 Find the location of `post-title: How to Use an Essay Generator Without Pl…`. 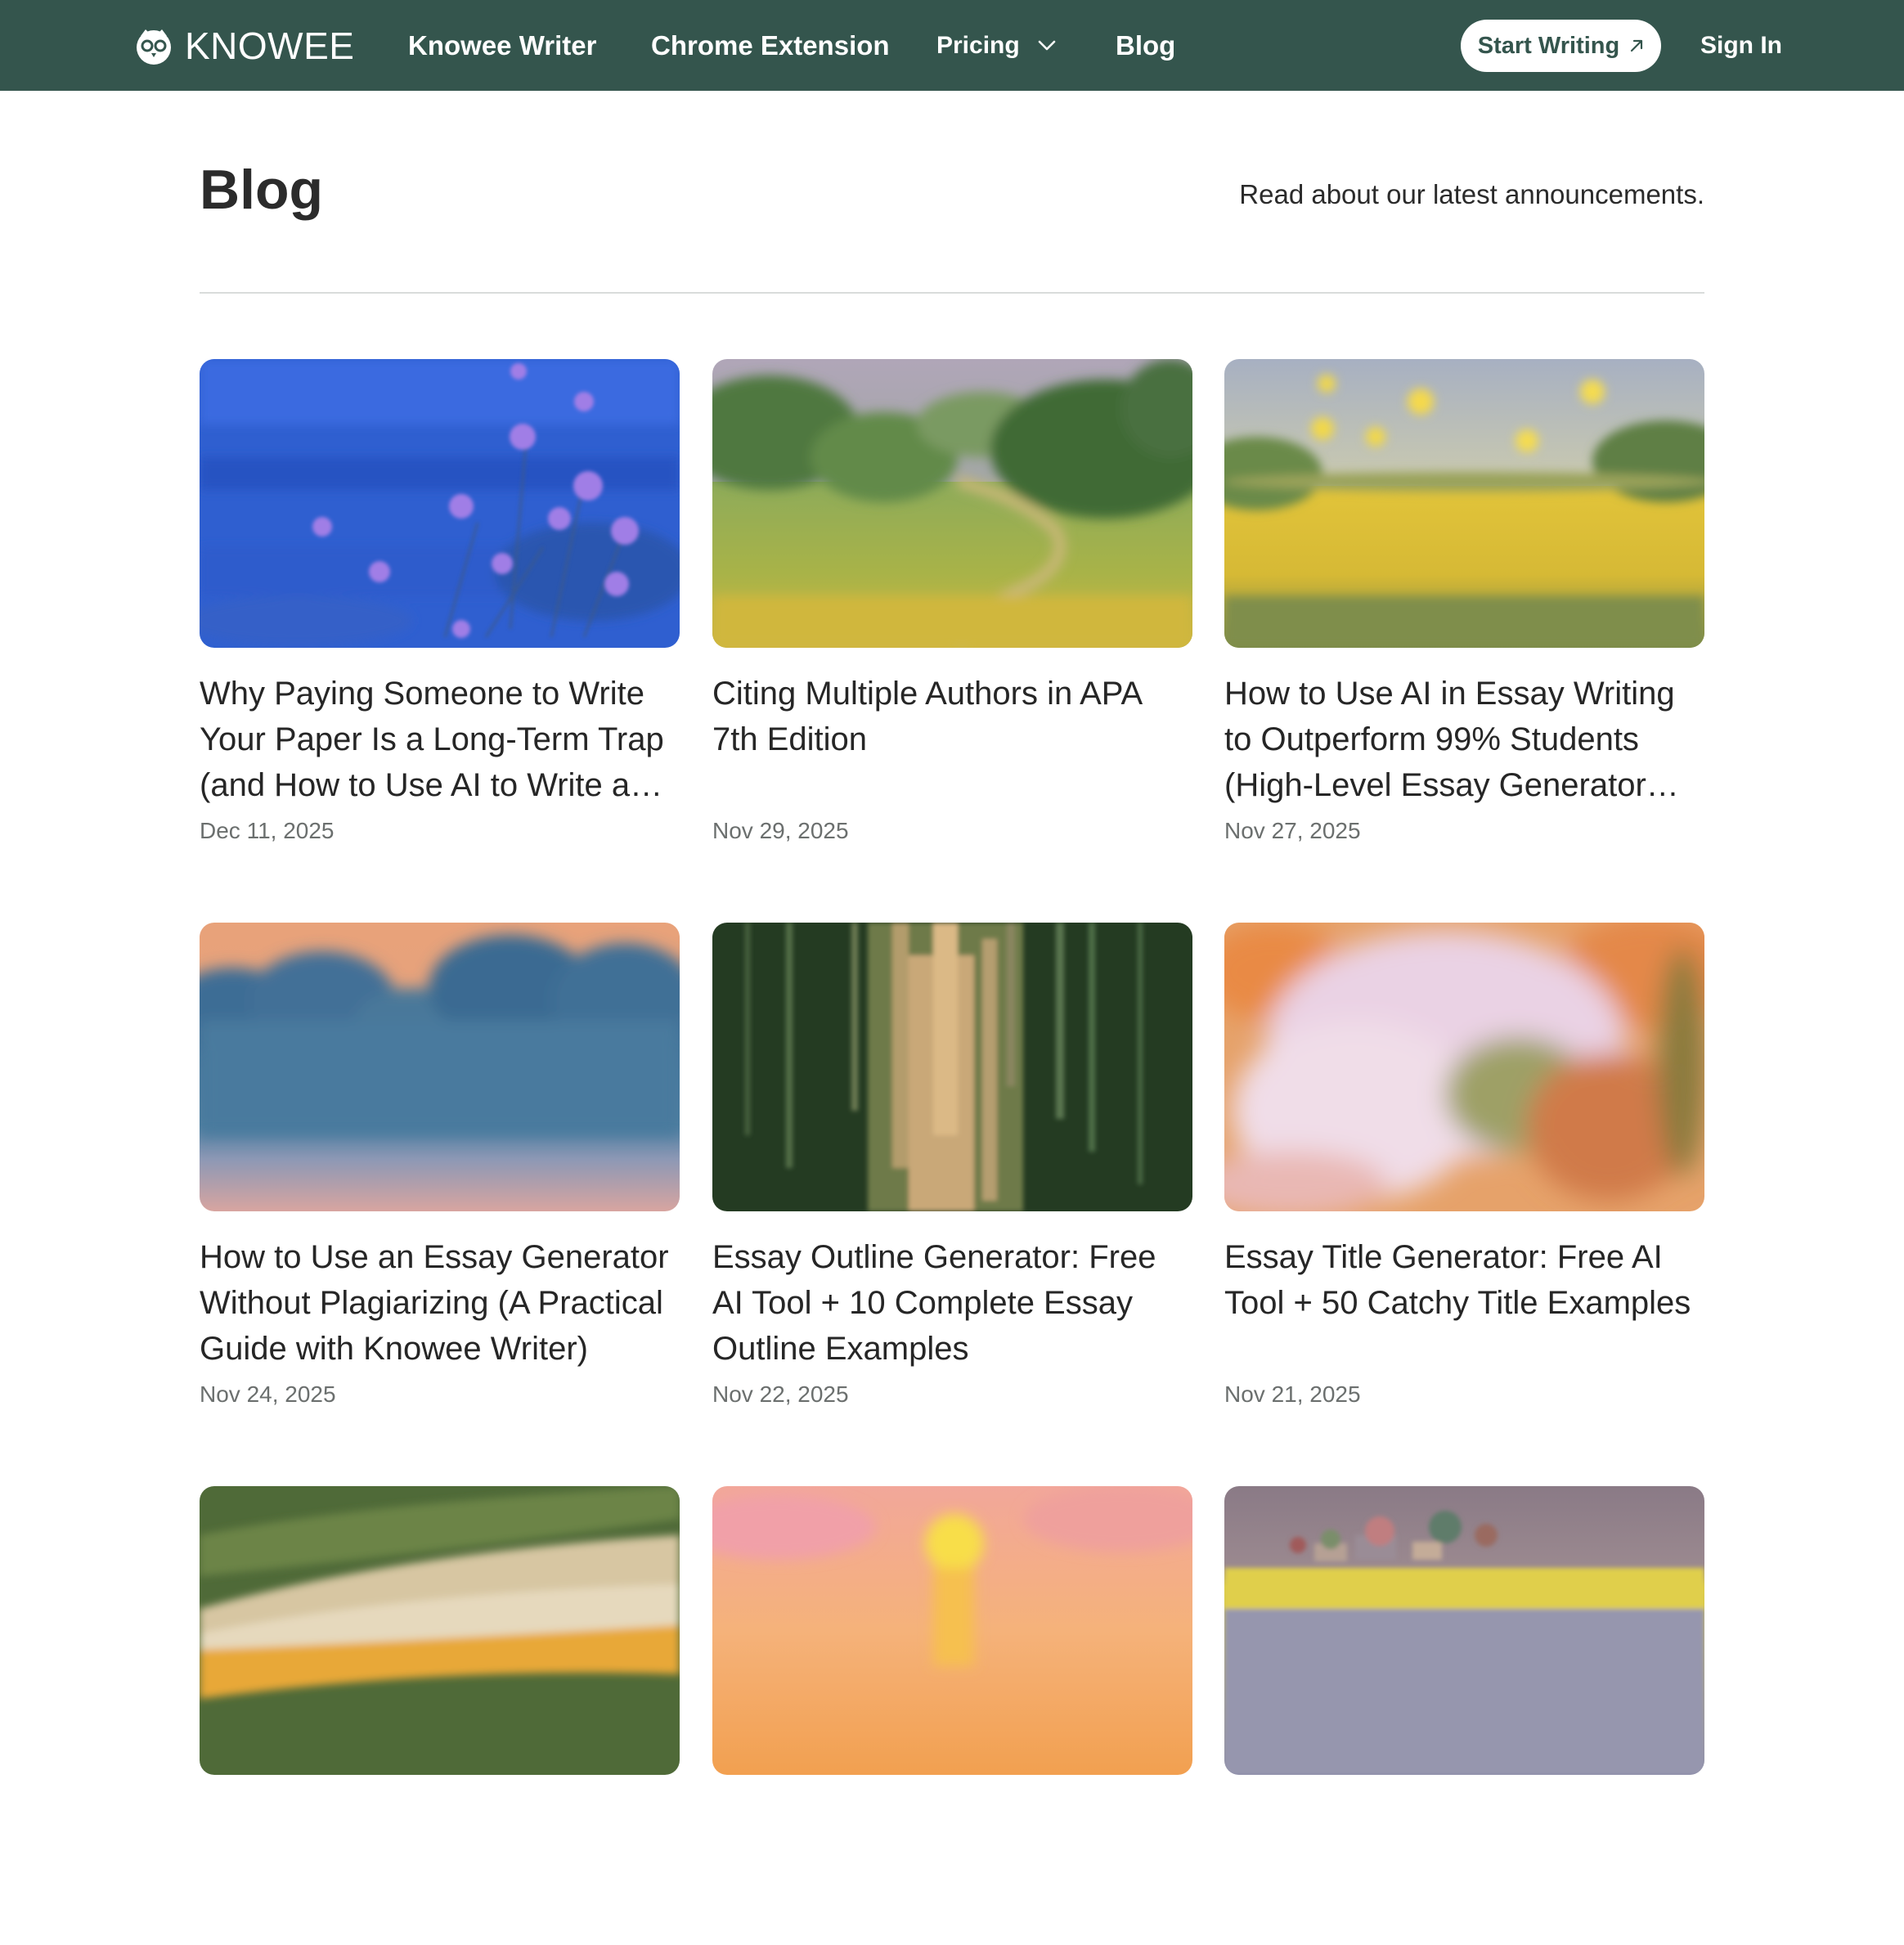

post-title: How to Use an Essay Generator Without Pl… is located at coordinates (440, 1303).